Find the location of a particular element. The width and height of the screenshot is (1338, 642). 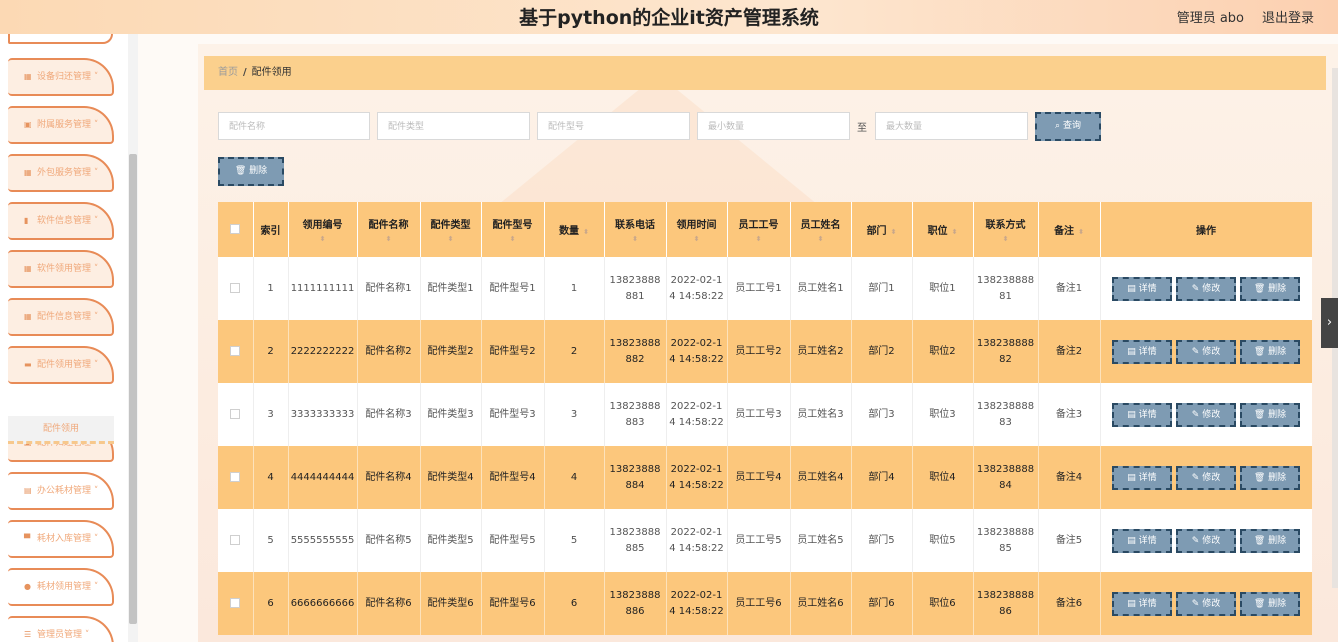

column-header: 职位 ⬍ is located at coordinates (943, 229).